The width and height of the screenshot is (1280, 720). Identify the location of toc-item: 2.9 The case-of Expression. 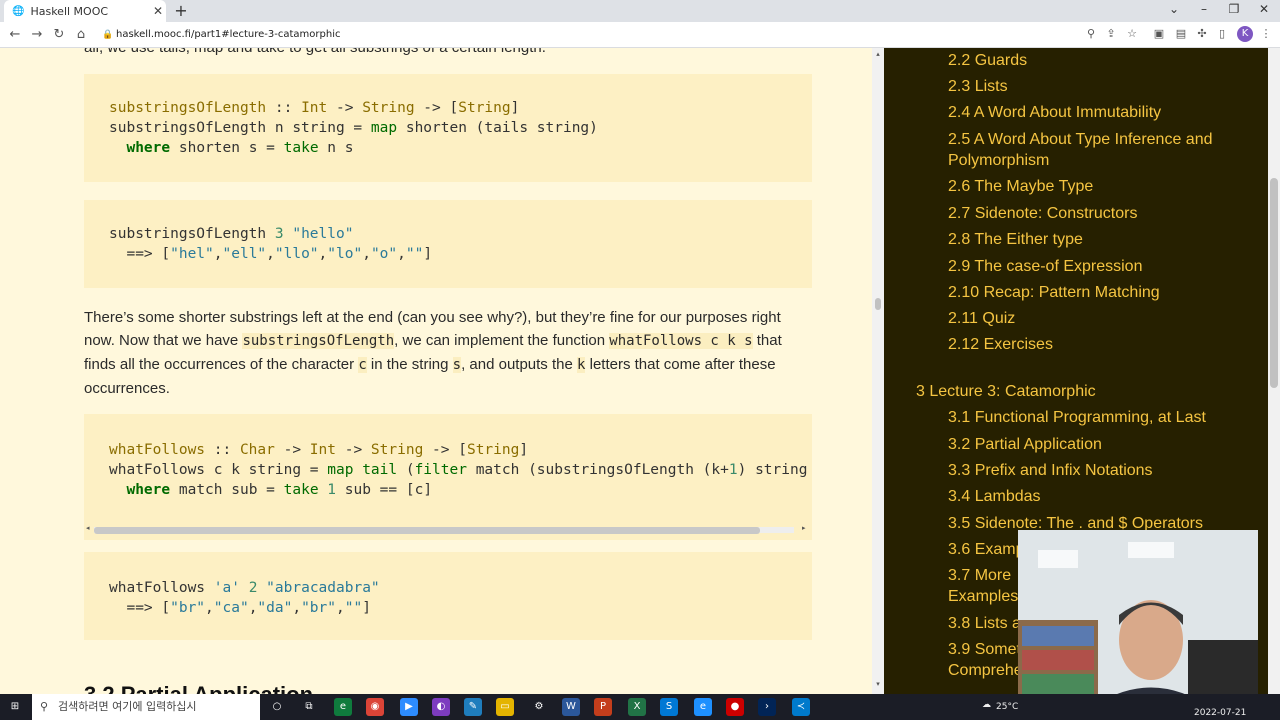
(1093, 266).